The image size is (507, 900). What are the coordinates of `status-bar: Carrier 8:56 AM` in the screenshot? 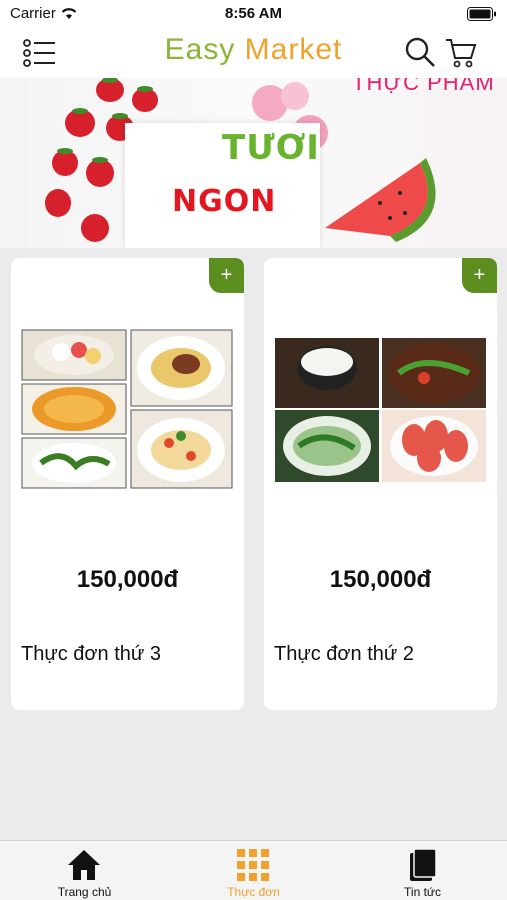 It's located at (253, 14).